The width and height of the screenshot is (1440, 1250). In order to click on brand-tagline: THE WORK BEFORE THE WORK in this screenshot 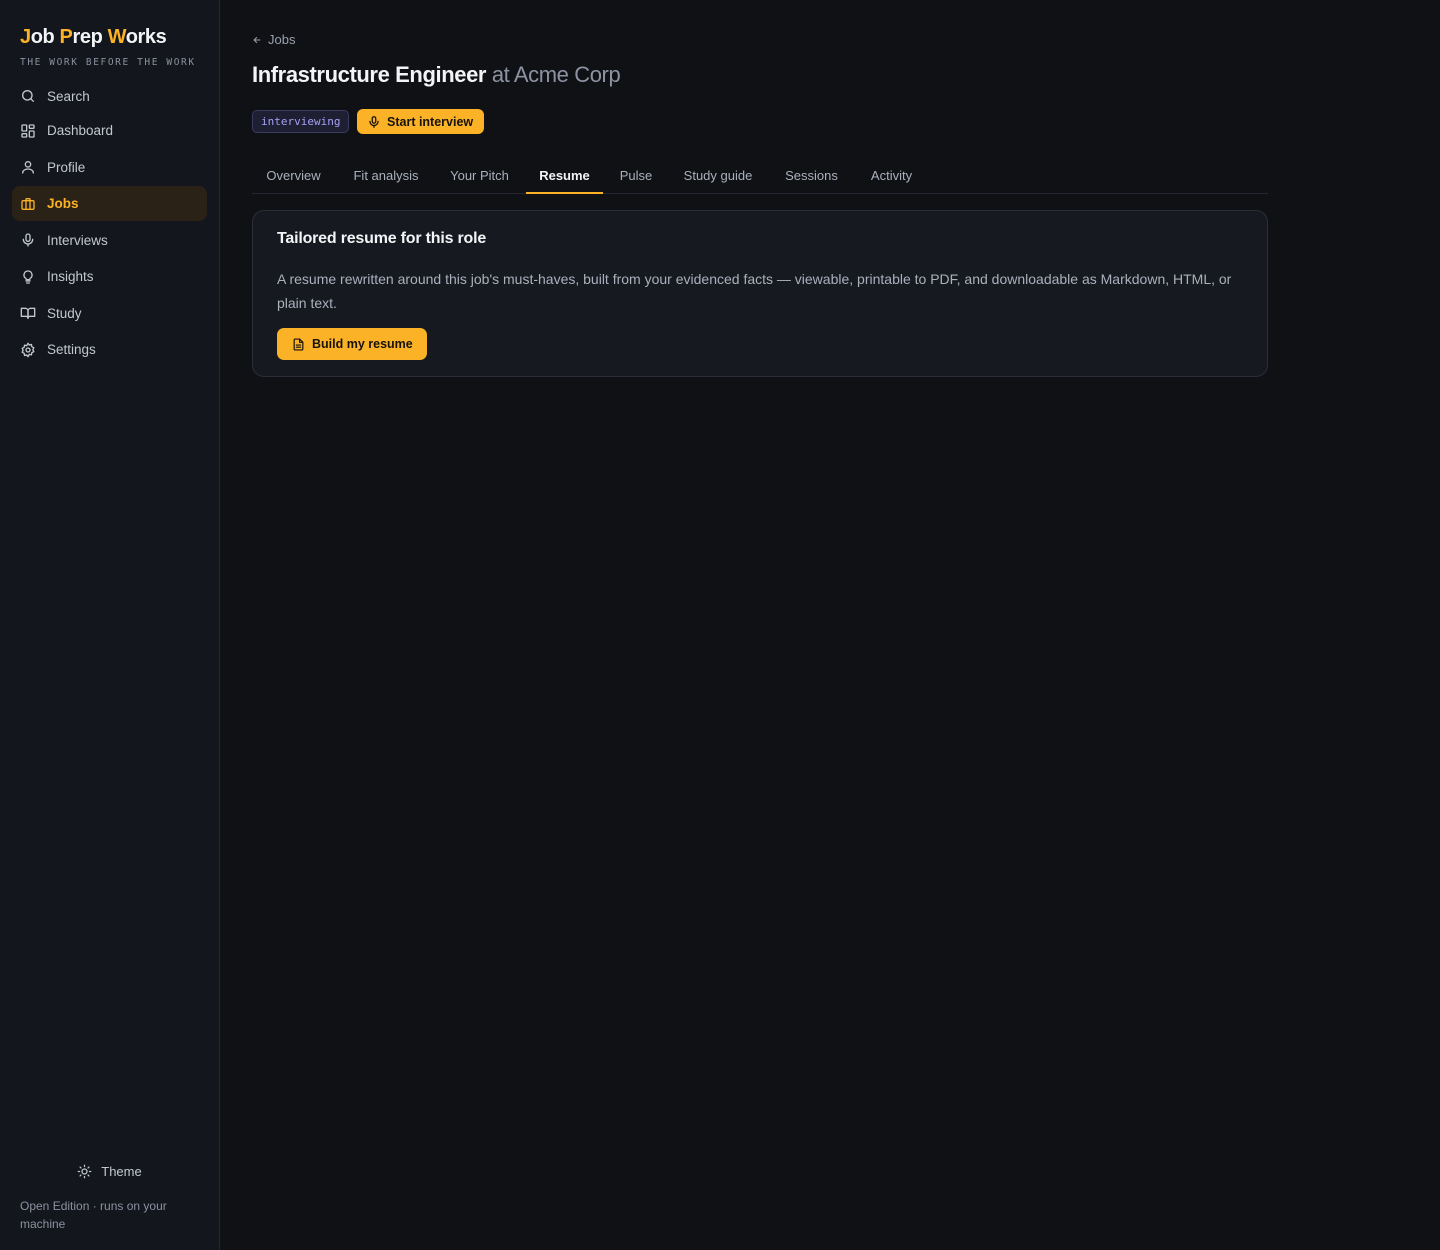, I will do `click(108, 62)`.